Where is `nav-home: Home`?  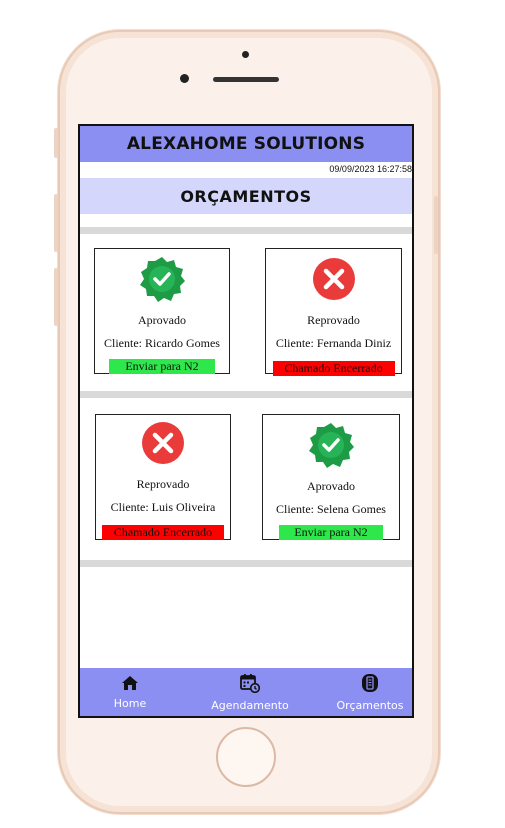 nav-home: Home is located at coordinates (130, 692).